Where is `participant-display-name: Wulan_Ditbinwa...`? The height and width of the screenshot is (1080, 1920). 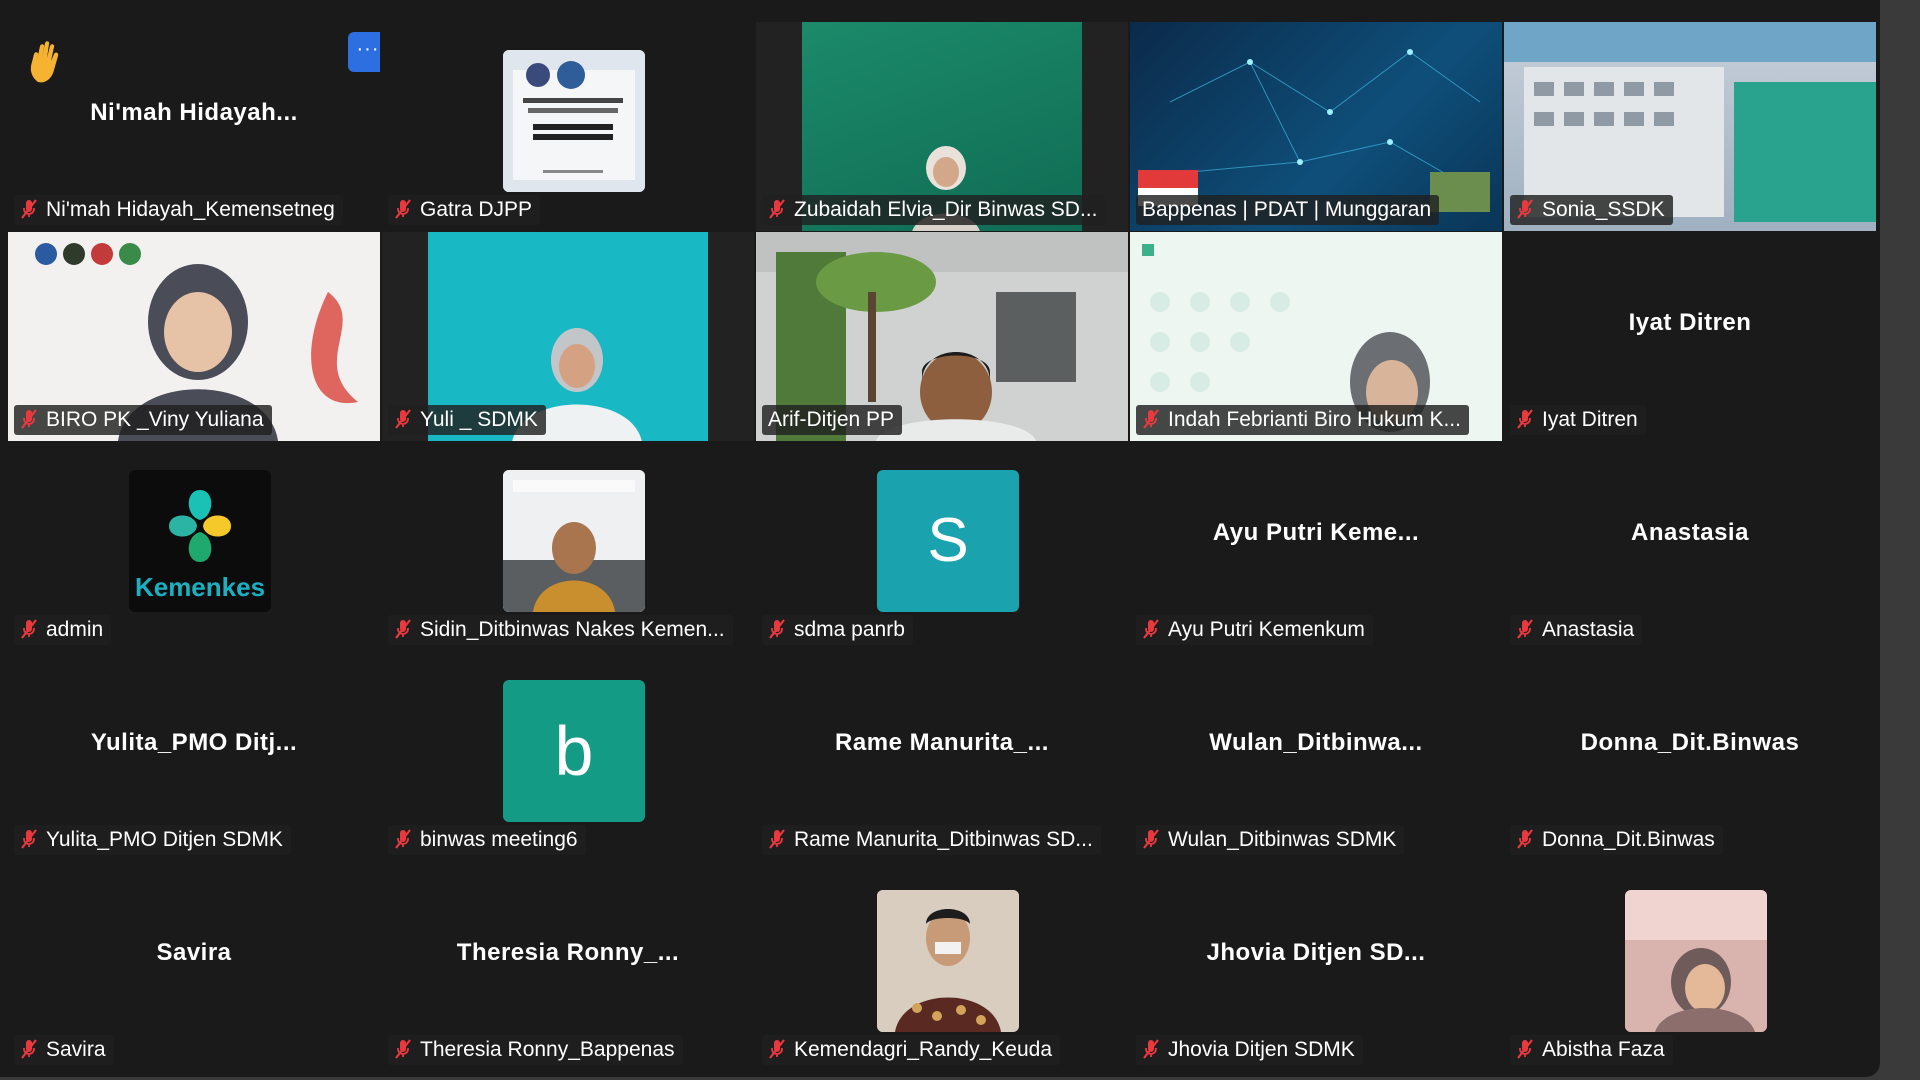 participant-display-name: Wulan_Ditbinwa... is located at coordinates (1316, 742).